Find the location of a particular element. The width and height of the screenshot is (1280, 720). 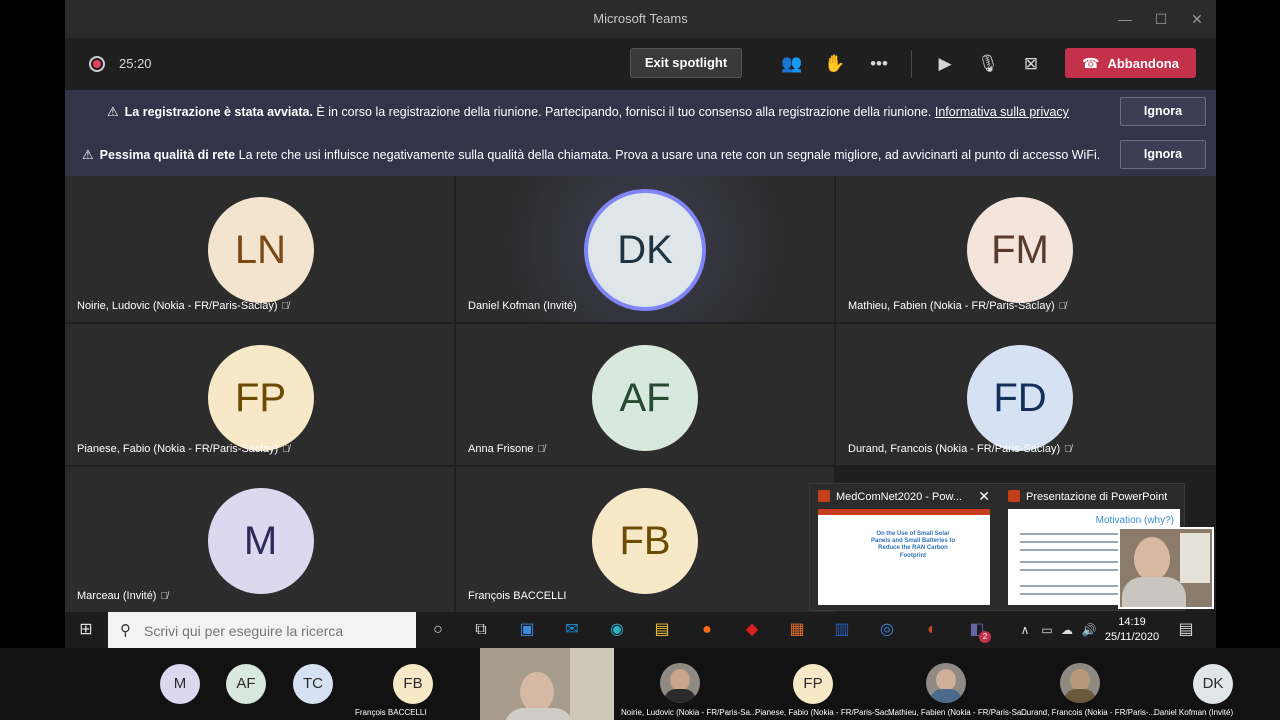

chevron-up-icon: ∧ is located at coordinates (1025, 630).